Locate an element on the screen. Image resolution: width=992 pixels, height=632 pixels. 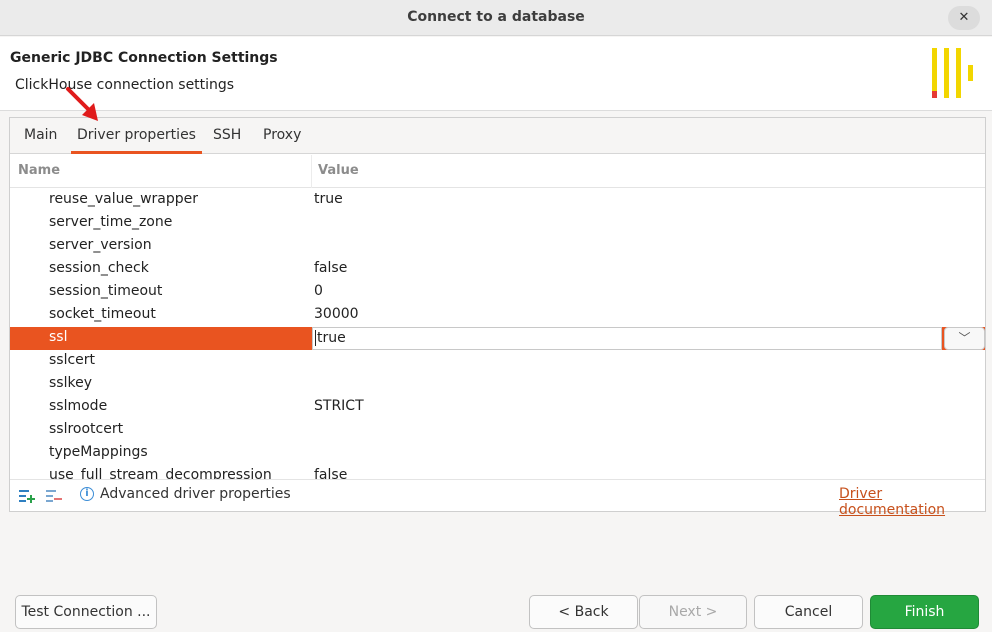
back-button: < Back is located at coordinates (583, 612).